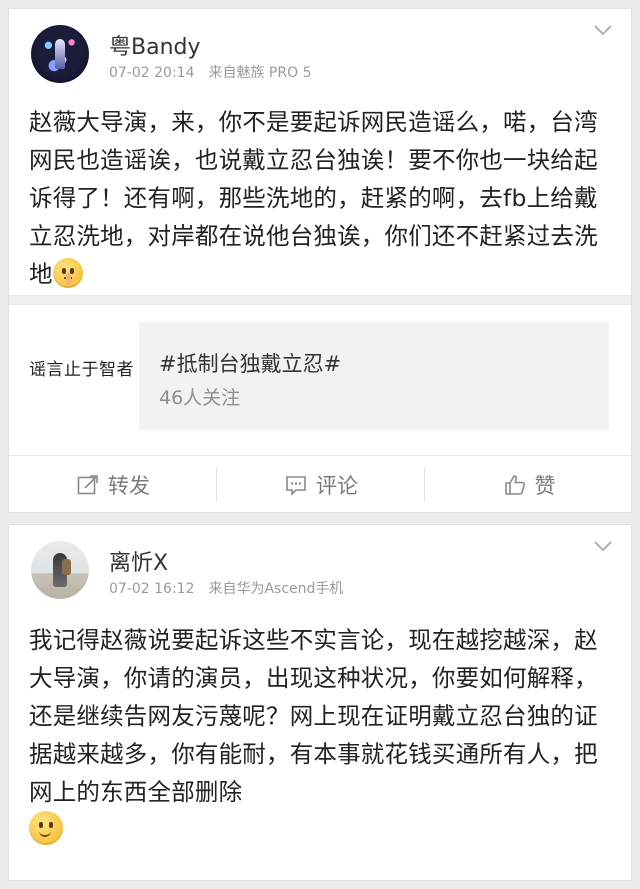  Describe the element at coordinates (152, 589) in the screenshot. I see `post-time: 07-02 16:12` at that location.